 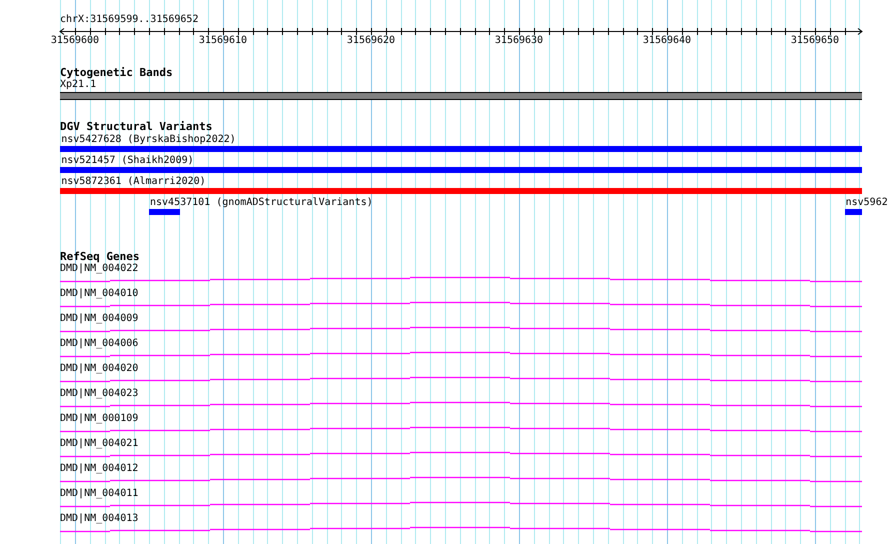 I want to click on band-label: Xp21.1, so click(x=79, y=85).